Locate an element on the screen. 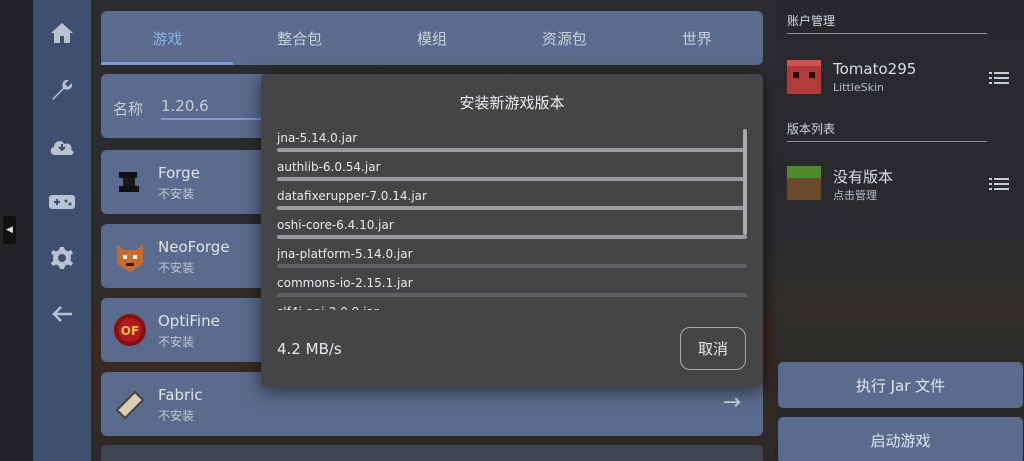 Image resolution: width=1024 pixels, height=461 pixels. loader-name: Forge is located at coordinates (179, 173).